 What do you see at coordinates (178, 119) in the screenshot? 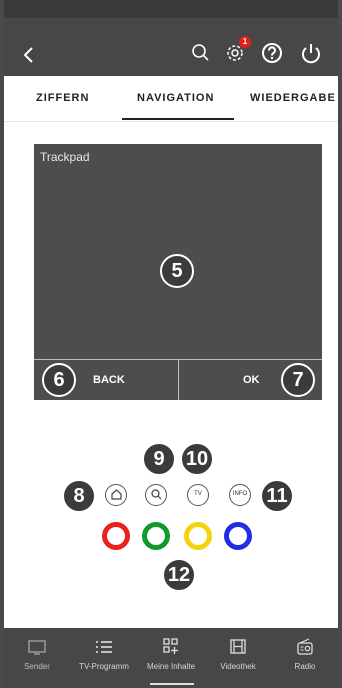
I see `active-tab-indicator` at bounding box center [178, 119].